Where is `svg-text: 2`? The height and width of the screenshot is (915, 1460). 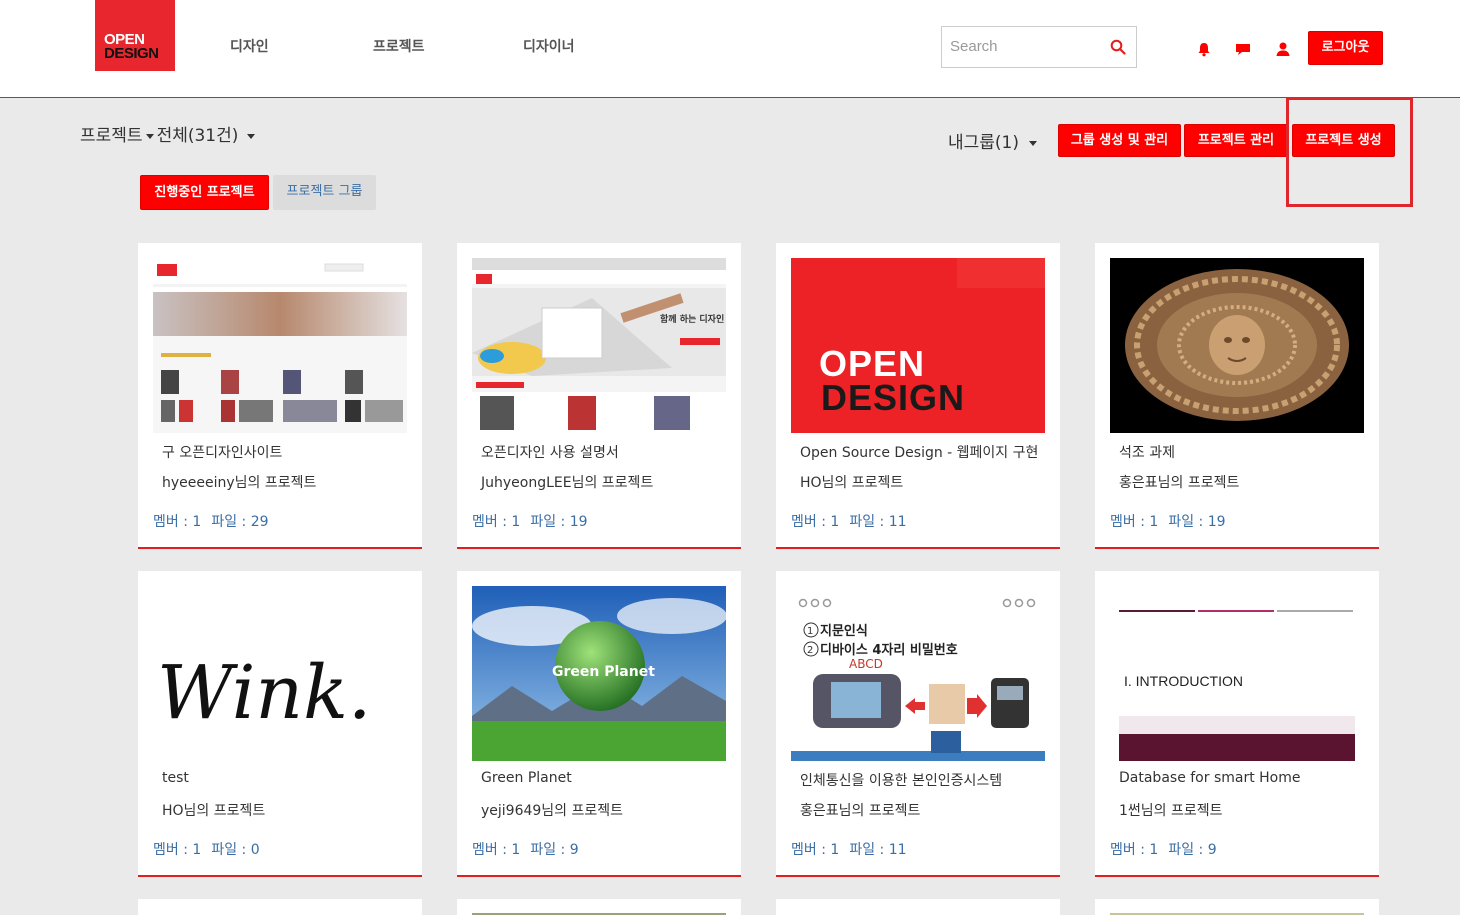
svg-text: 2 is located at coordinates (810, 650).